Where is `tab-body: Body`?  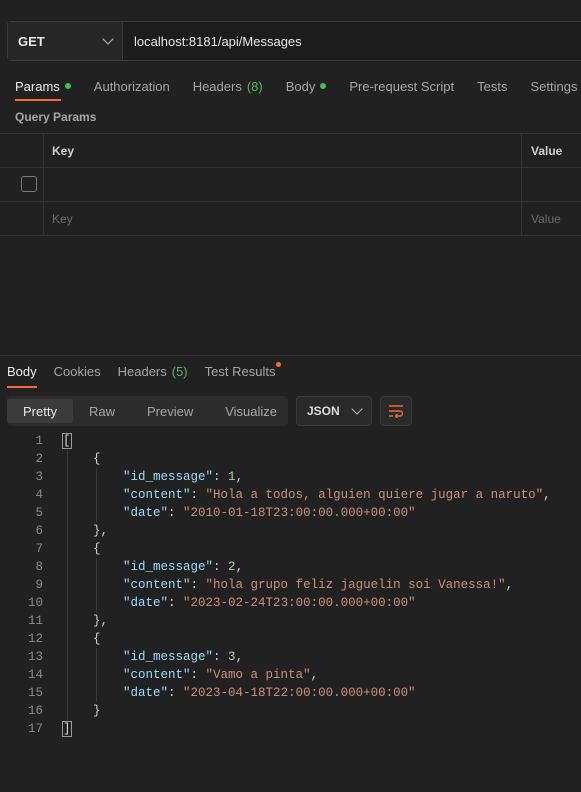 tab-body: Body is located at coordinates (306, 86).